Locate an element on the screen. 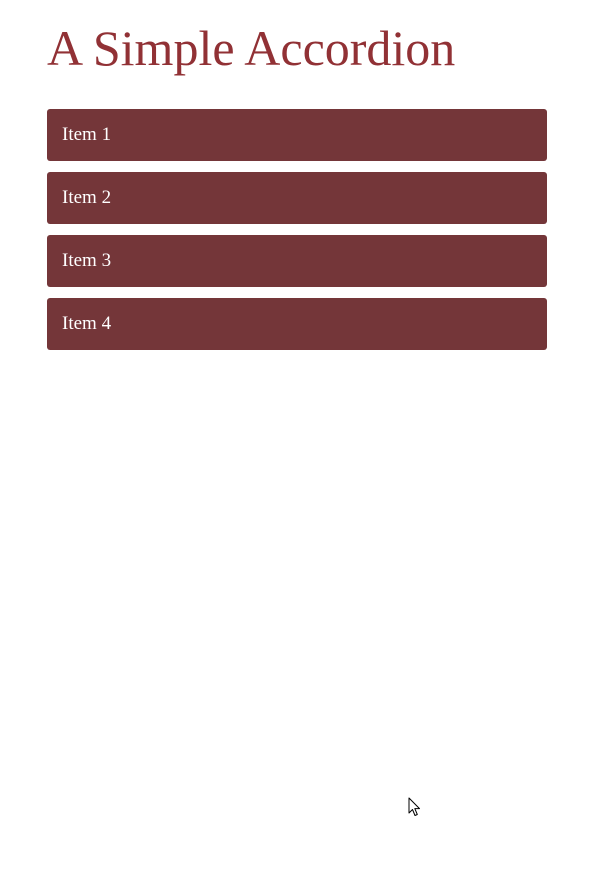 The width and height of the screenshot is (602, 886). accordion-item-2: Item 2 is located at coordinates (297, 198).